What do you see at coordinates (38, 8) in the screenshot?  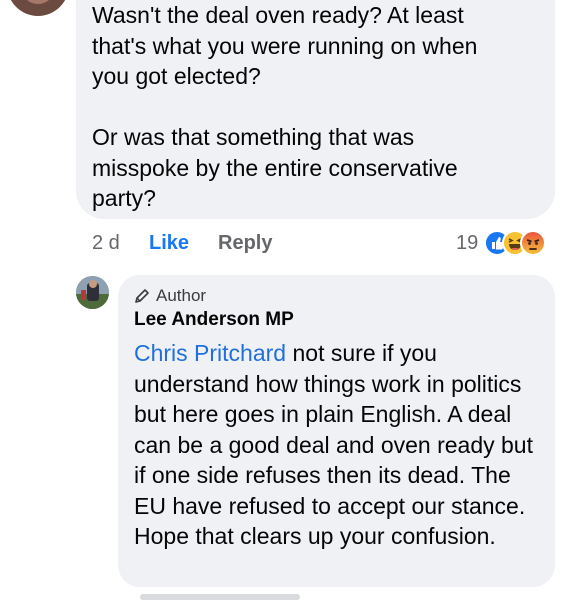 I see `commenter-avatar` at bounding box center [38, 8].